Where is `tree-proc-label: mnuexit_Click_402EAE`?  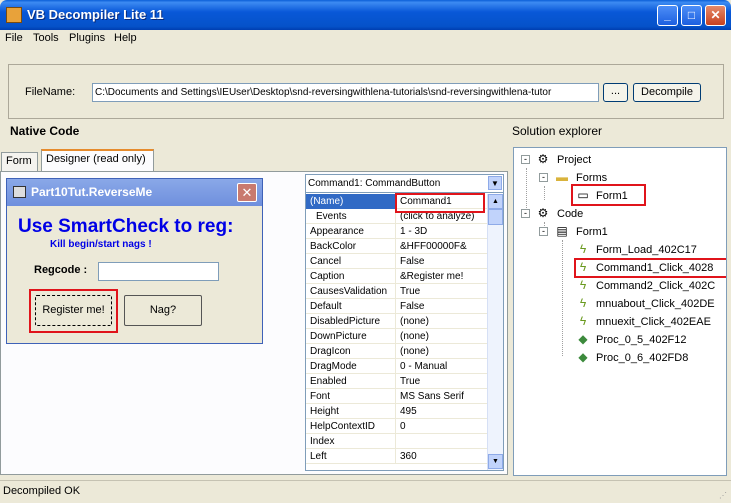
tree-proc-label: mnuexit_Click_402EAE is located at coordinates (653, 322).